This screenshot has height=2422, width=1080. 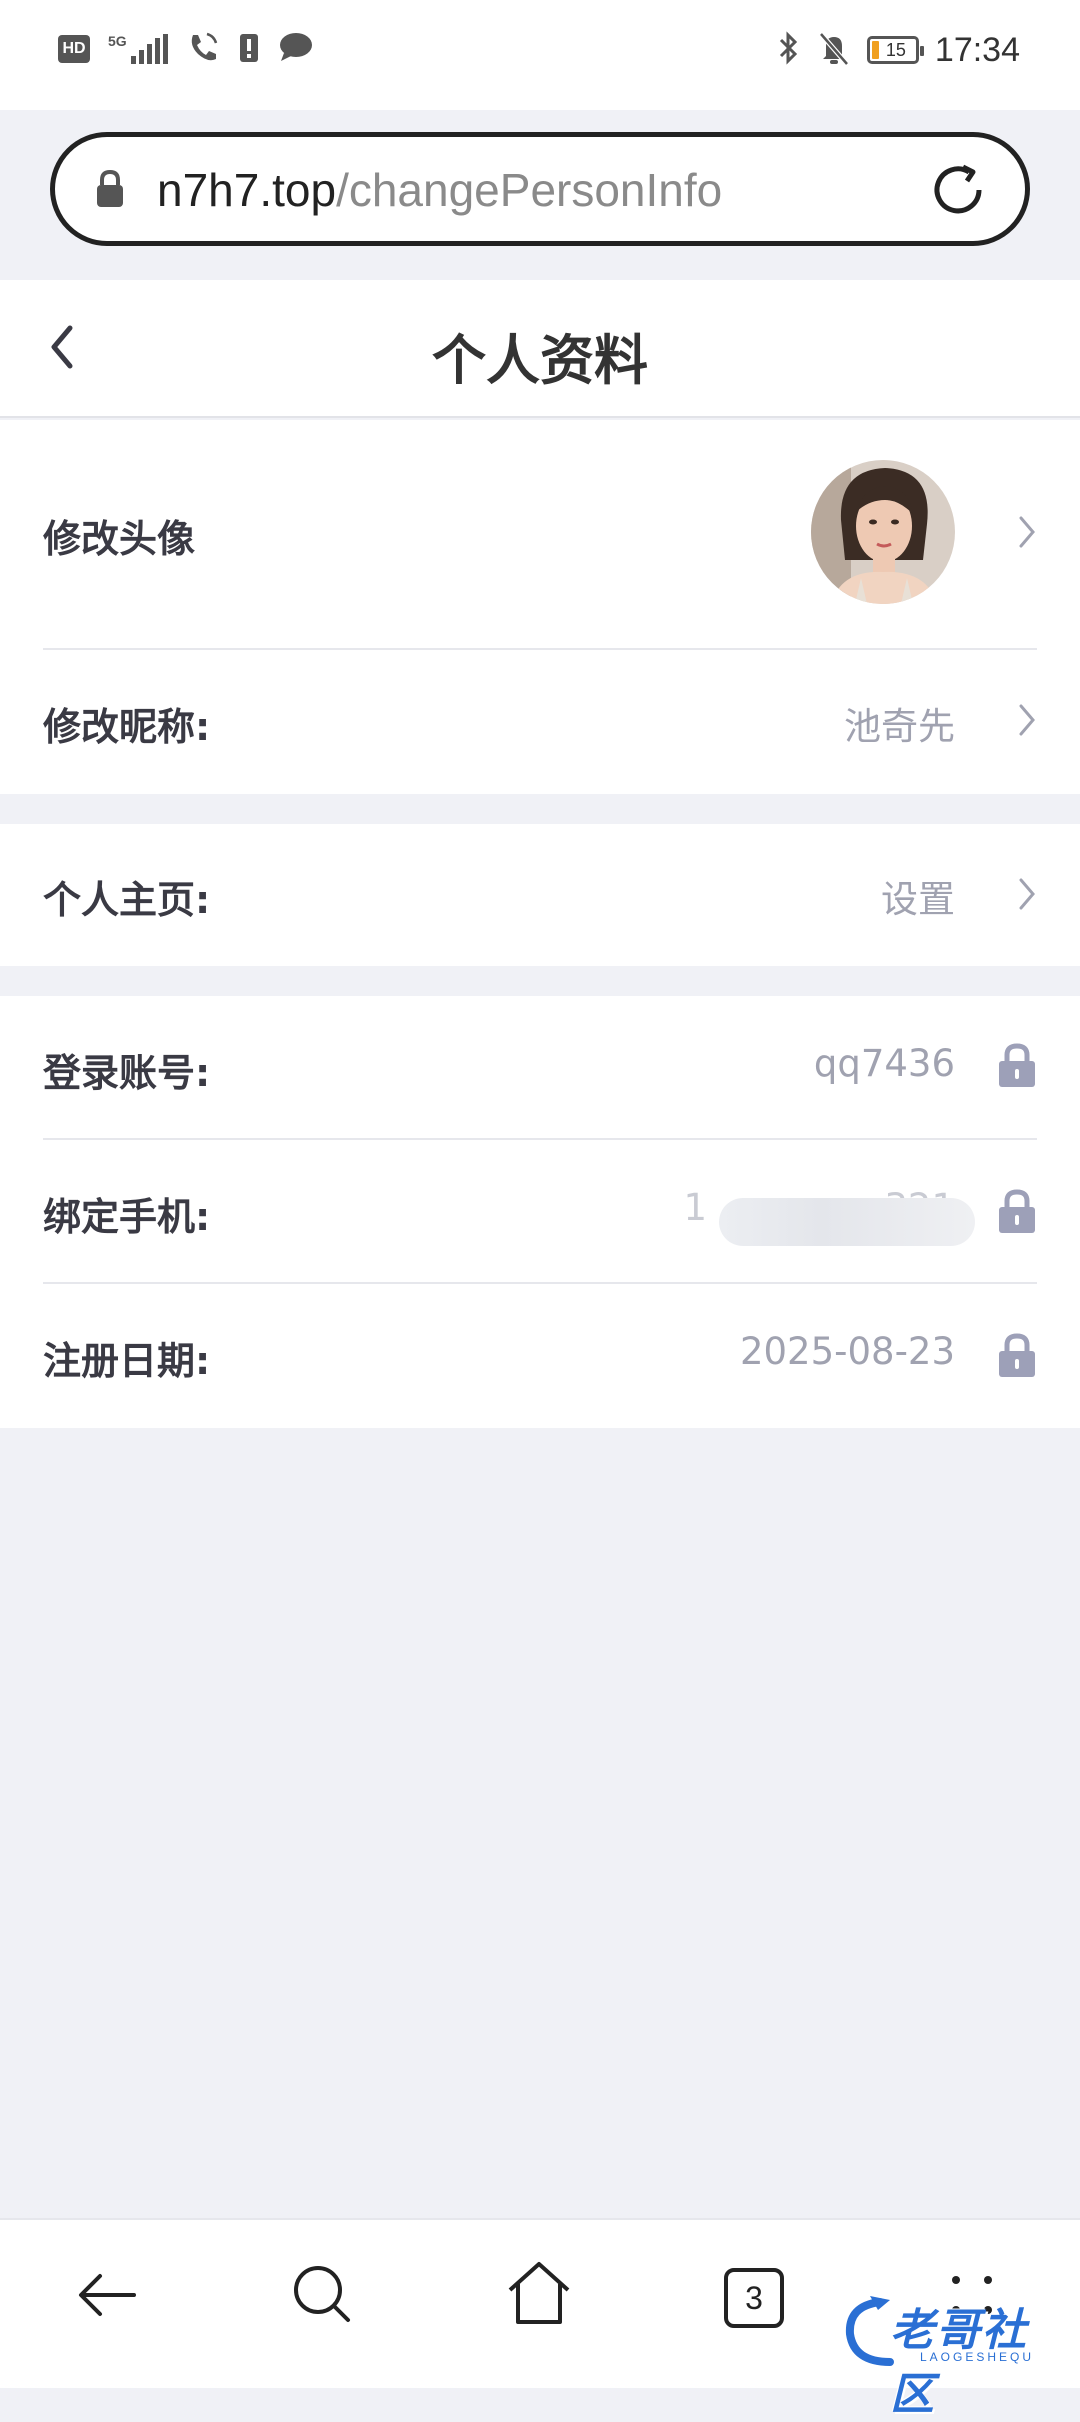 What do you see at coordinates (540, 722) in the screenshot?
I see `nickname-row: 修改昵称: 池奇先` at bounding box center [540, 722].